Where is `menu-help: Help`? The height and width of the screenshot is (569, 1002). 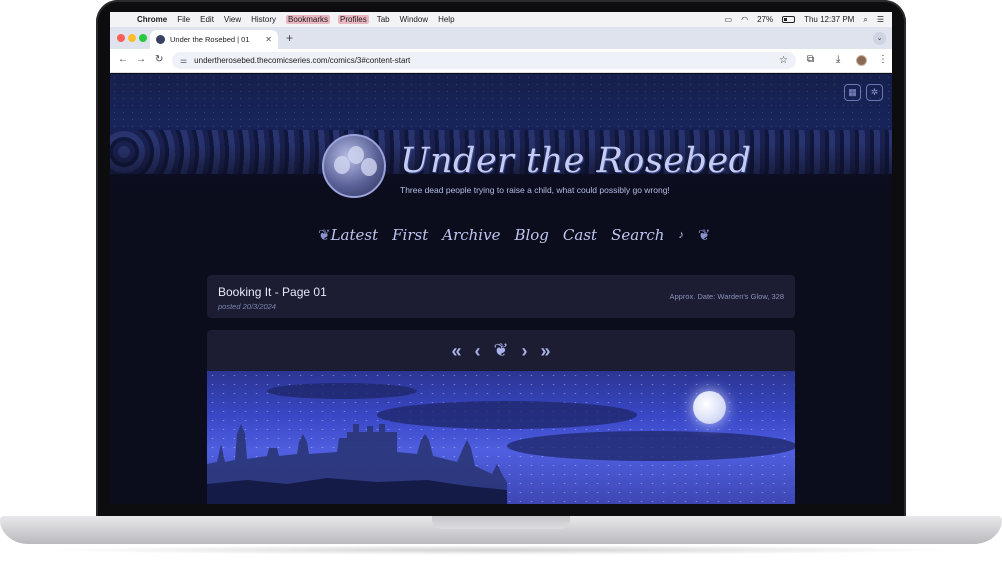
menu-help: Help is located at coordinates (446, 19).